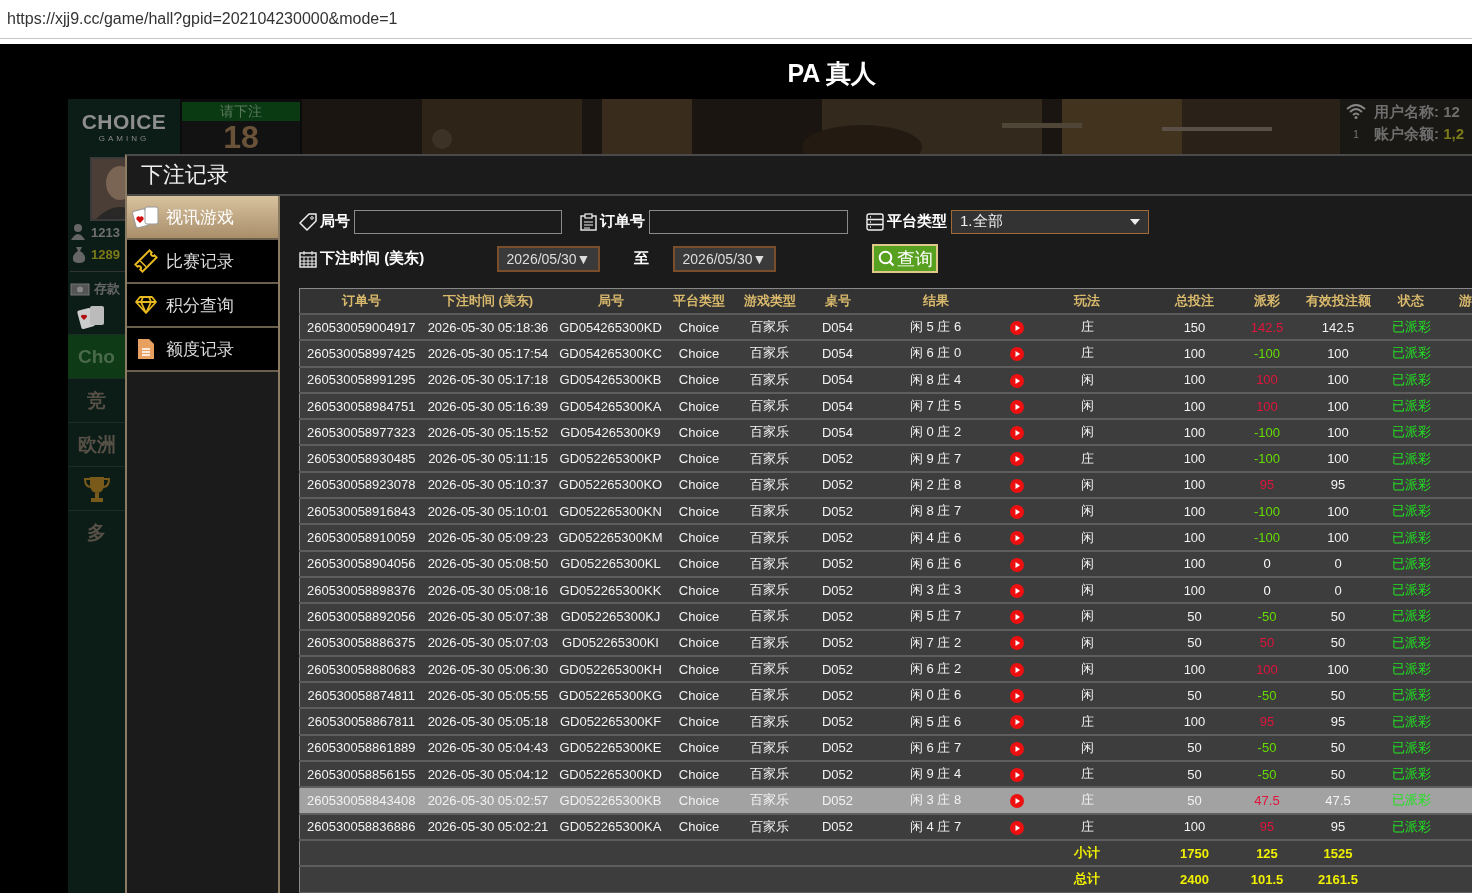  What do you see at coordinates (199, 18) in the screenshot?
I see `address-field: https://xjj9.cc/game/hall?gpid=202104230000&mode=1` at bounding box center [199, 18].